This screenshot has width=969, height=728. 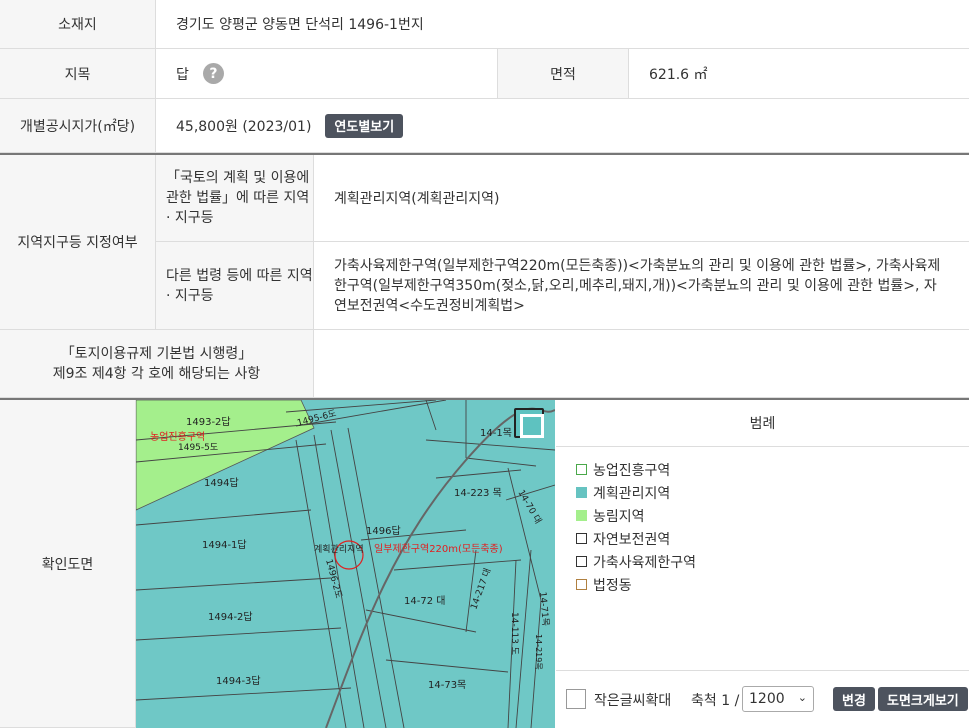 I want to click on scale-select: 1200 ⌄, so click(x=778, y=699).